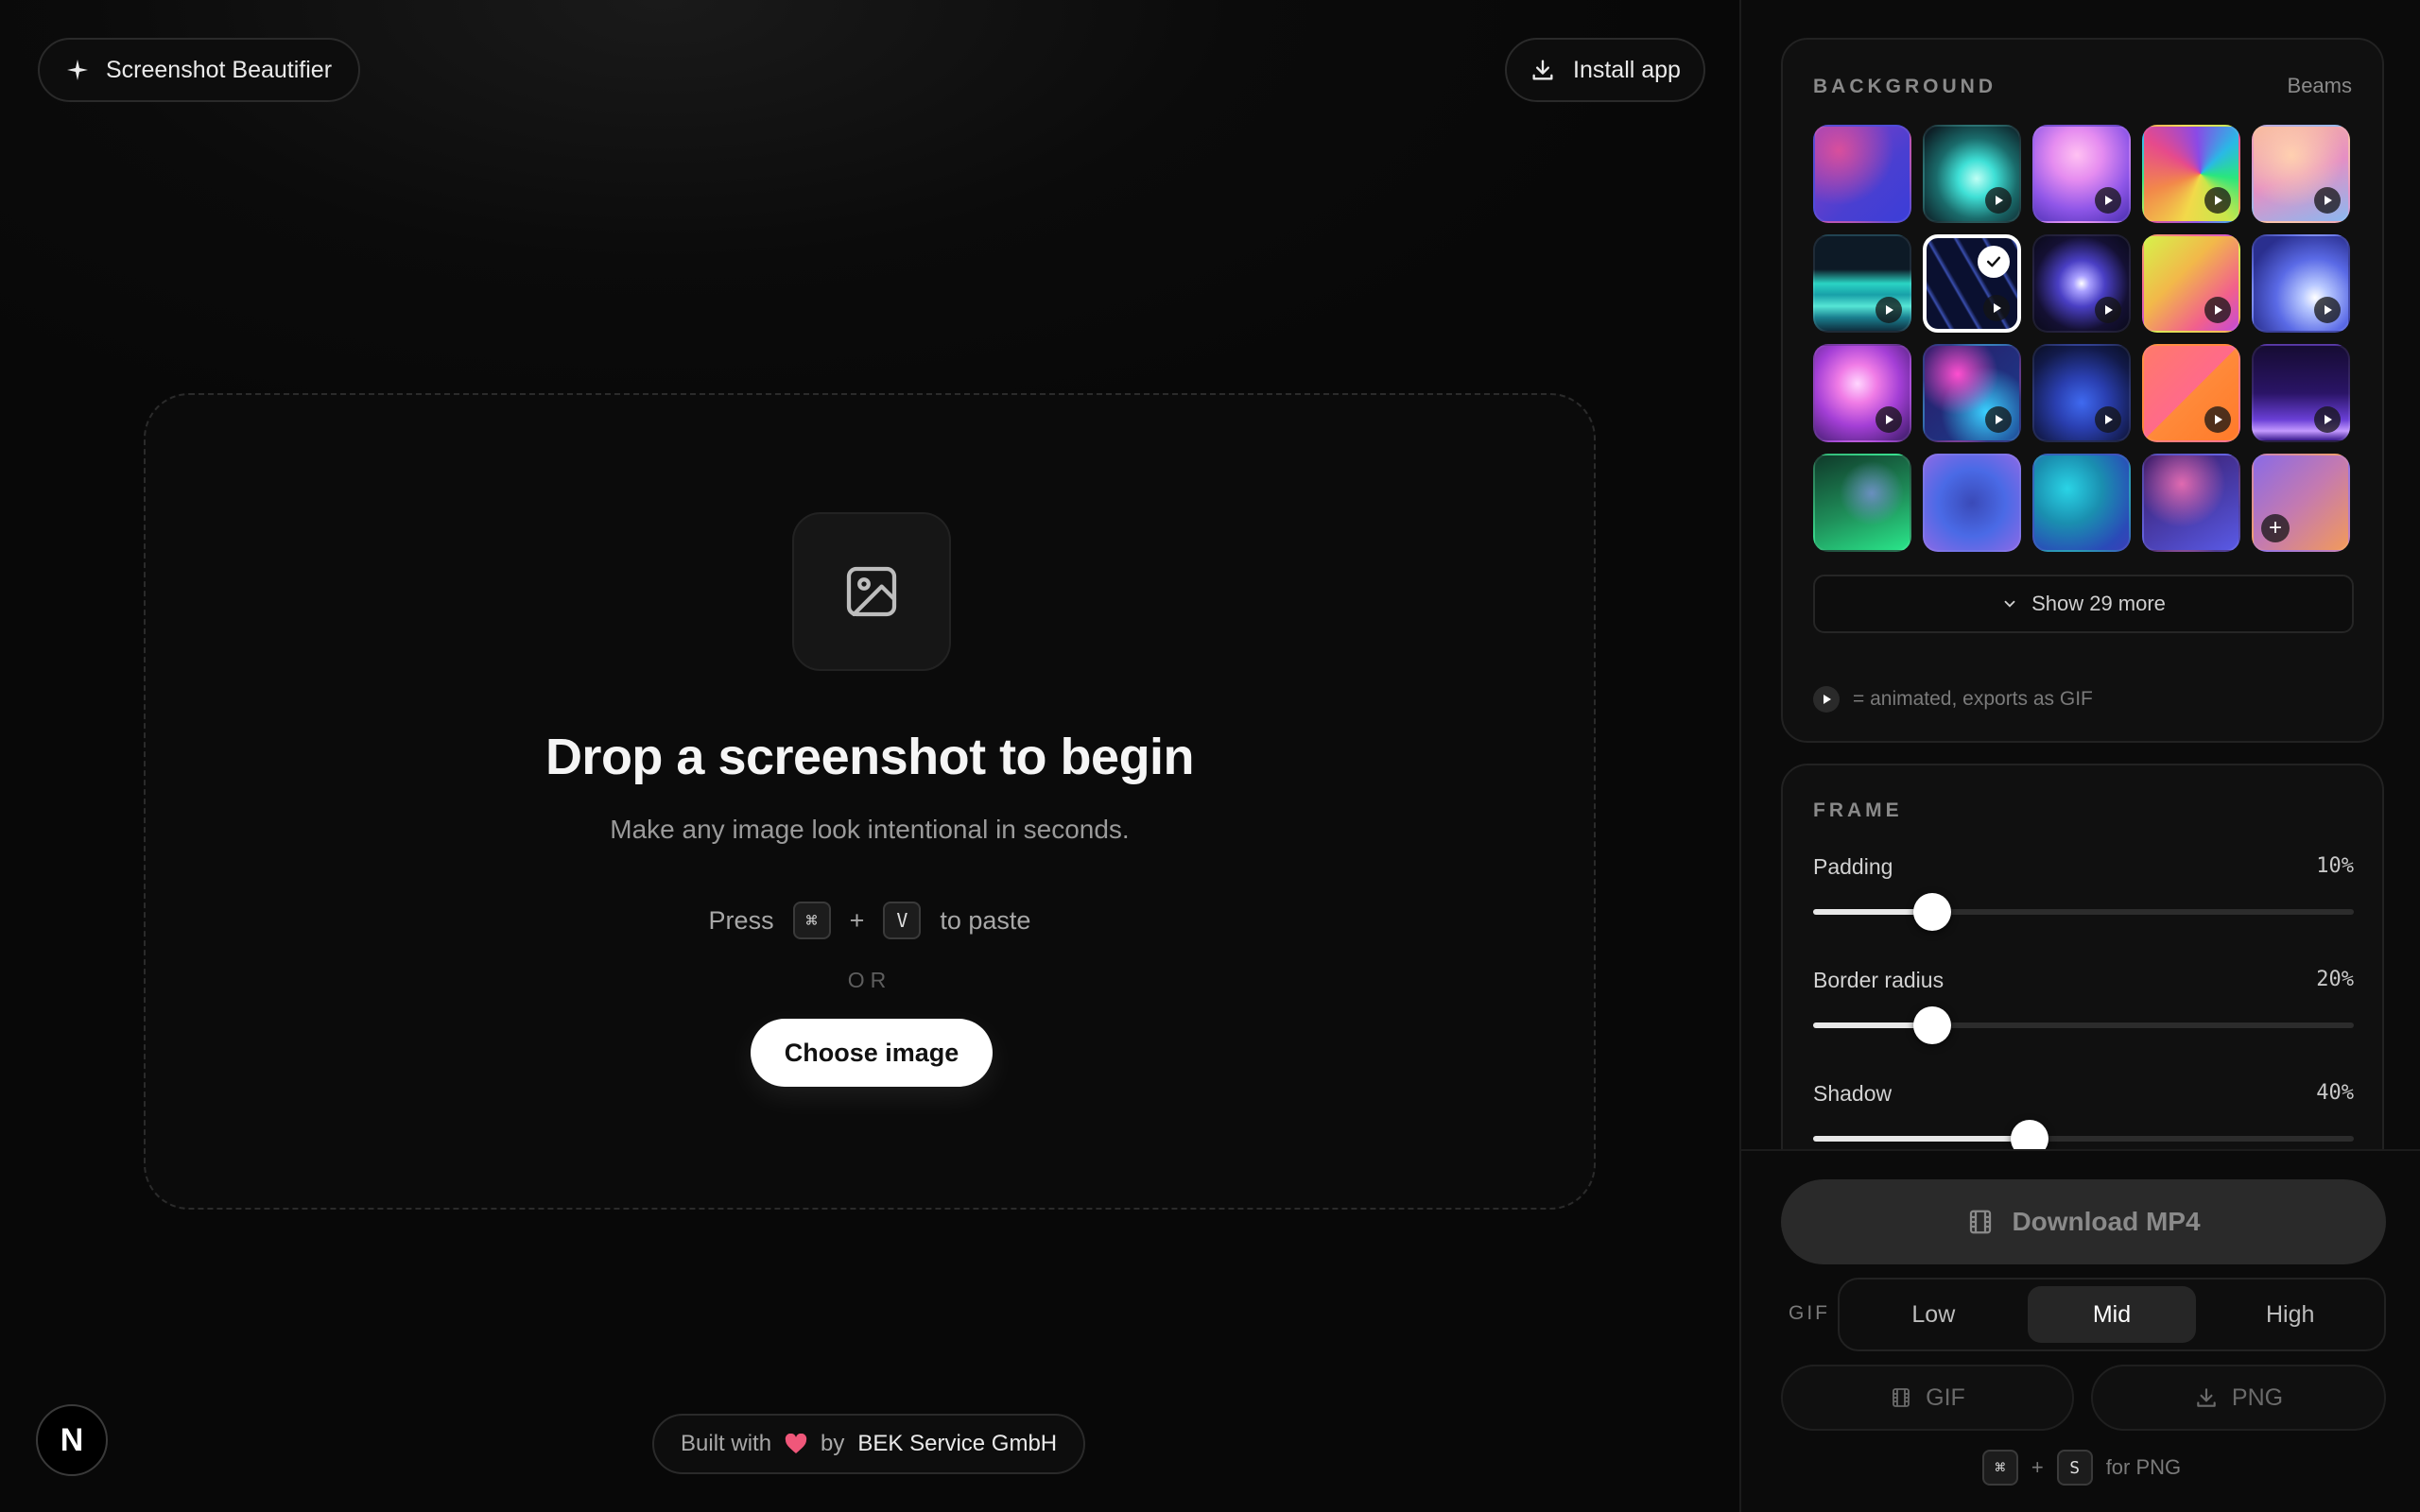  What do you see at coordinates (72, 1440) in the screenshot?
I see `avatar: N` at bounding box center [72, 1440].